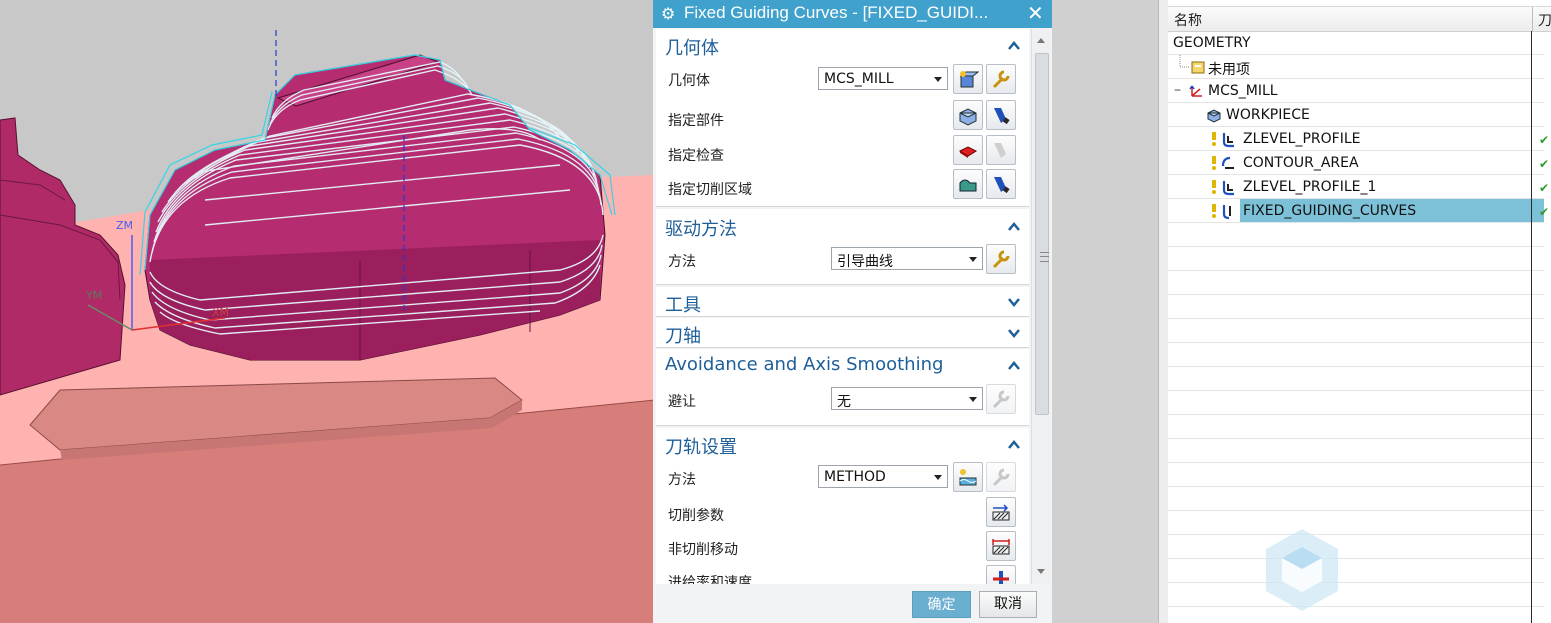  Describe the element at coordinates (696, 156) in the screenshot. I see `specify-check-label: 指定检查` at that location.